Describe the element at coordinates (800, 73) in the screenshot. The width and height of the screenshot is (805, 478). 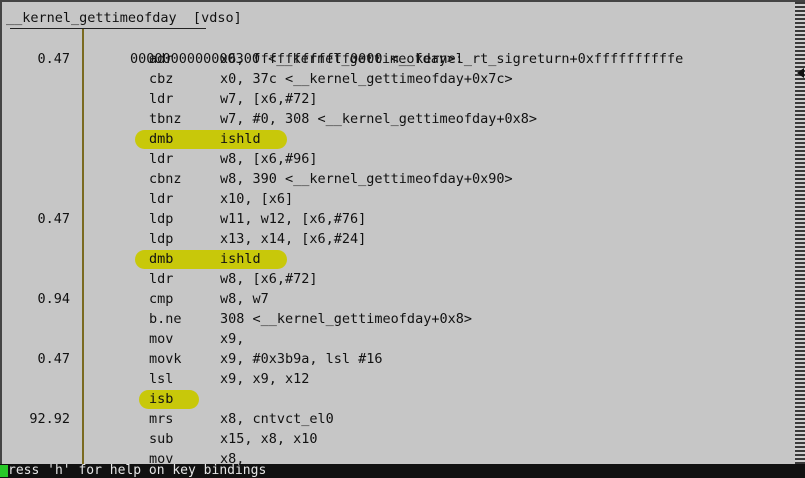
I see `scroll-position-arrow-icon` at that location.